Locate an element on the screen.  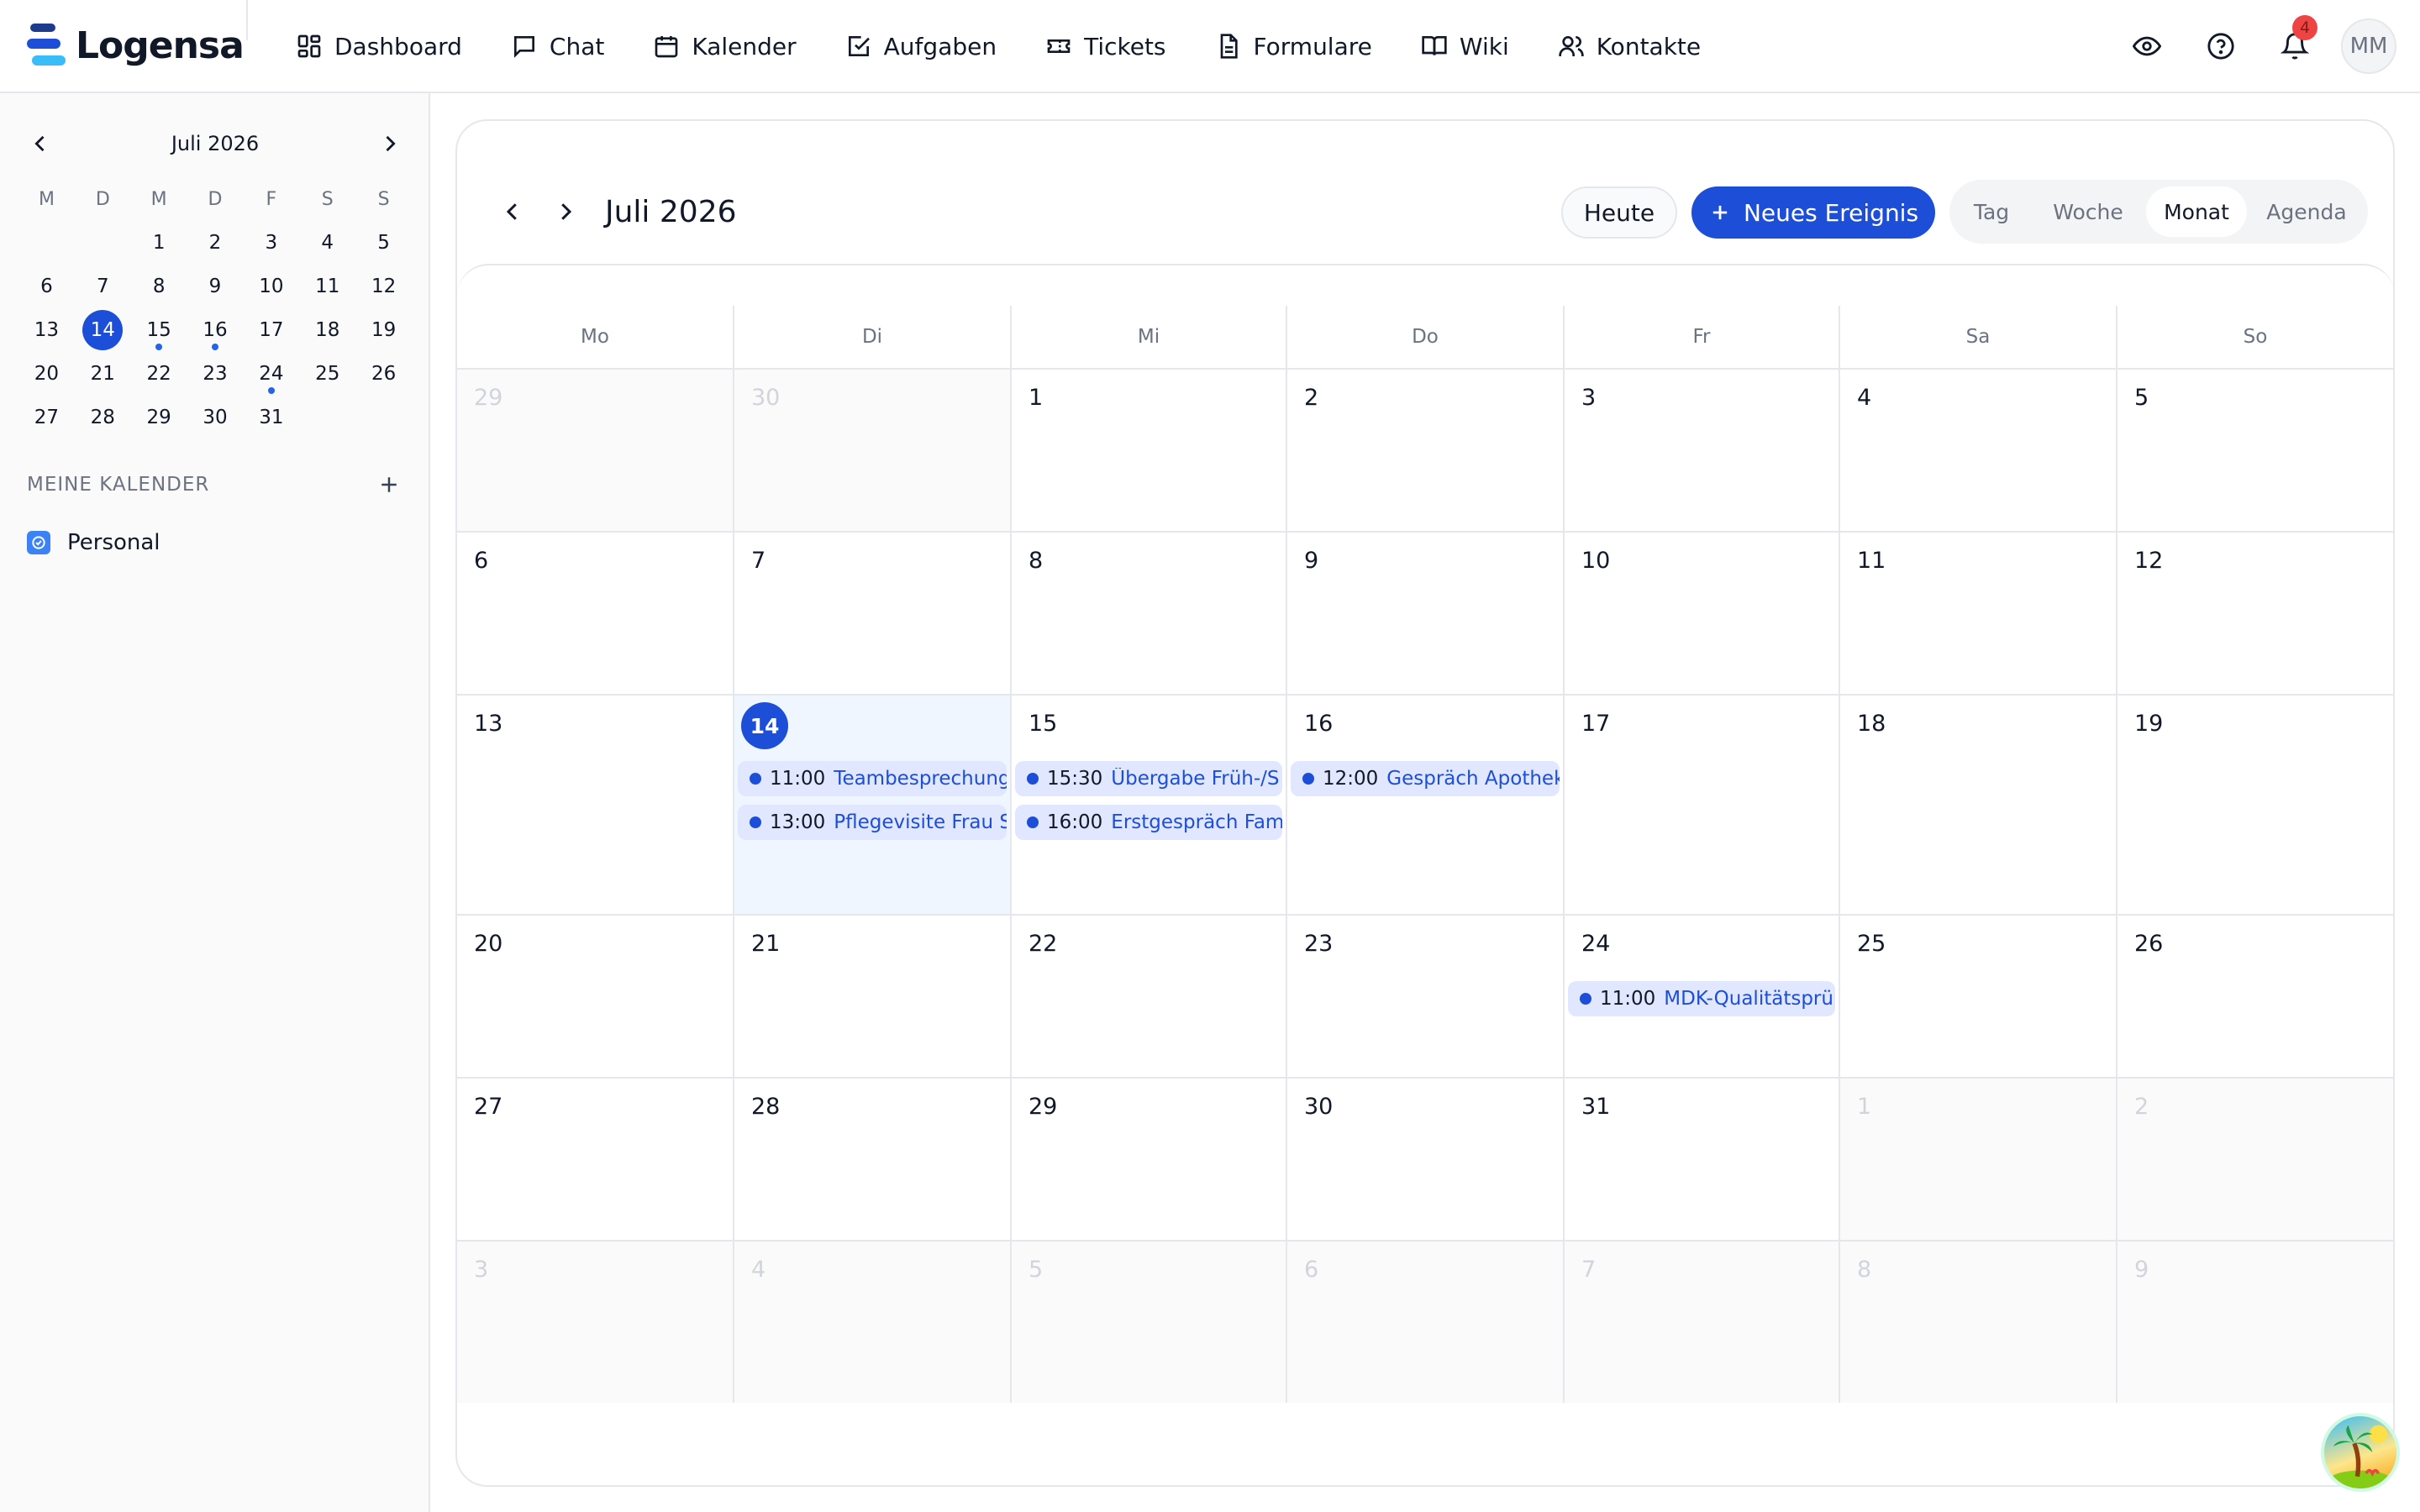
calendar-event: 11:00 MDK-Qualitätsprü is located at coordinates (1701, 998).